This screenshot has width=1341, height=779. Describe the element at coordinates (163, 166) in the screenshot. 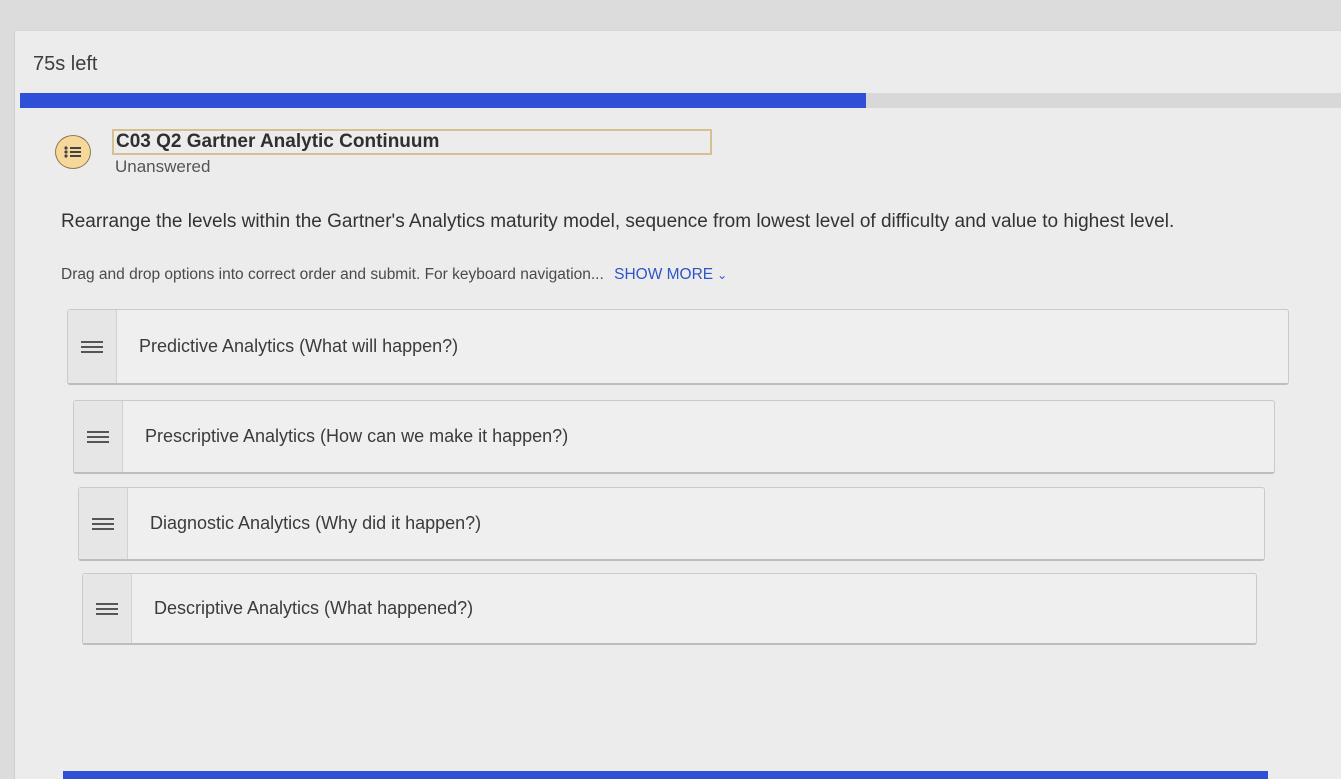

I see `question-status: Unanswered` at that location.